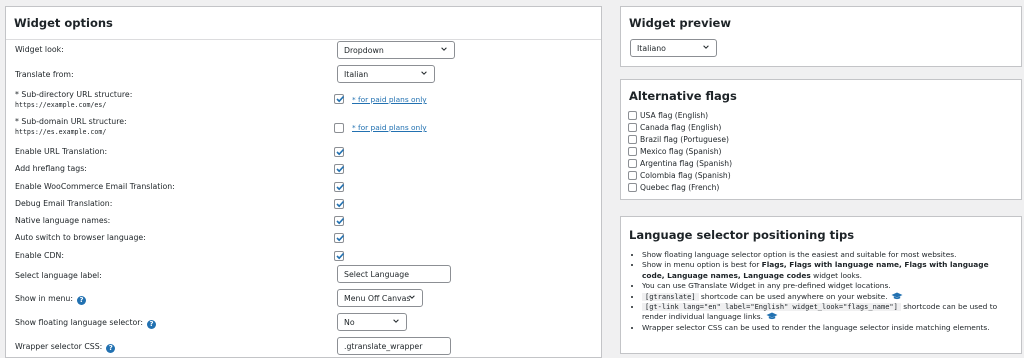 The height and width of the screenshot is (358, 1024). Describe the element at coordinates (680, 187) in the screenshot. I see `flag-option-label: Quebec flag (French)` at that location.